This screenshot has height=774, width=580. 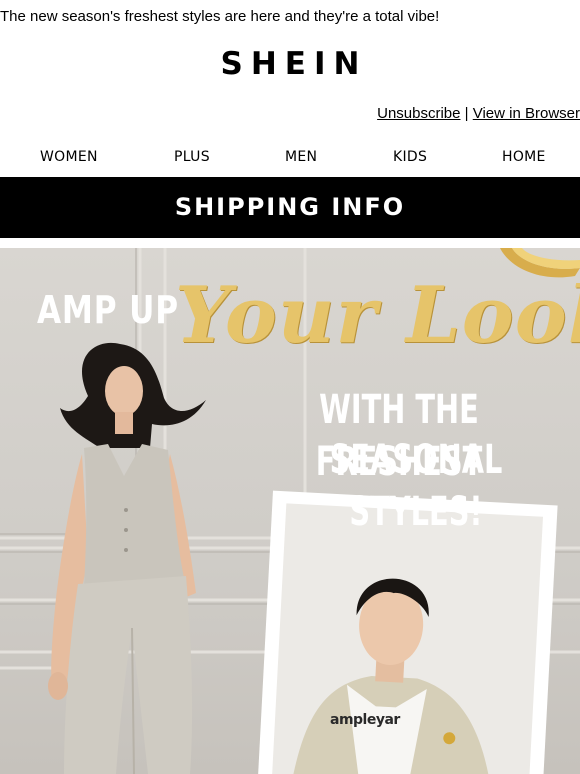 I want to click on hero-headline-amp-up: AMP UP, so click(x=108, y=310).